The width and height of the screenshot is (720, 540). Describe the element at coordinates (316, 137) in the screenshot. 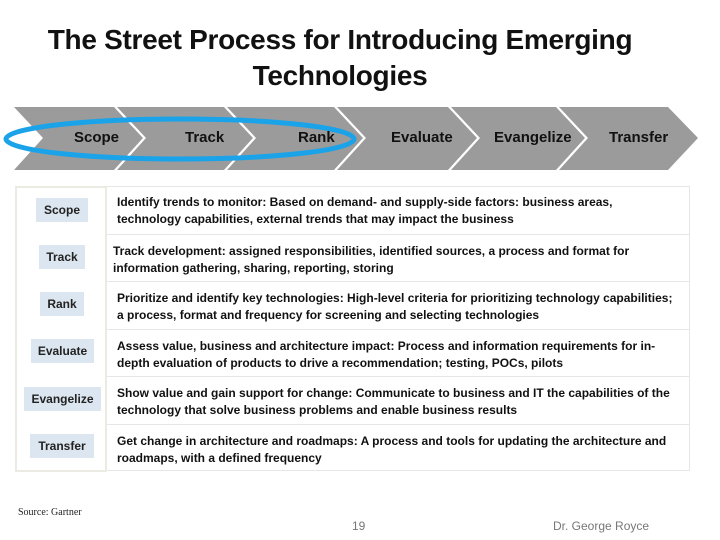

I see `step-label-rank: Rank` at that location.